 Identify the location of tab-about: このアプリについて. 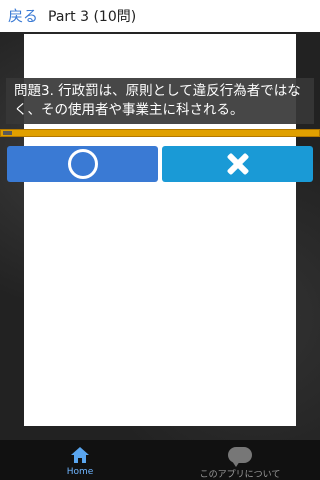
(240, 460).